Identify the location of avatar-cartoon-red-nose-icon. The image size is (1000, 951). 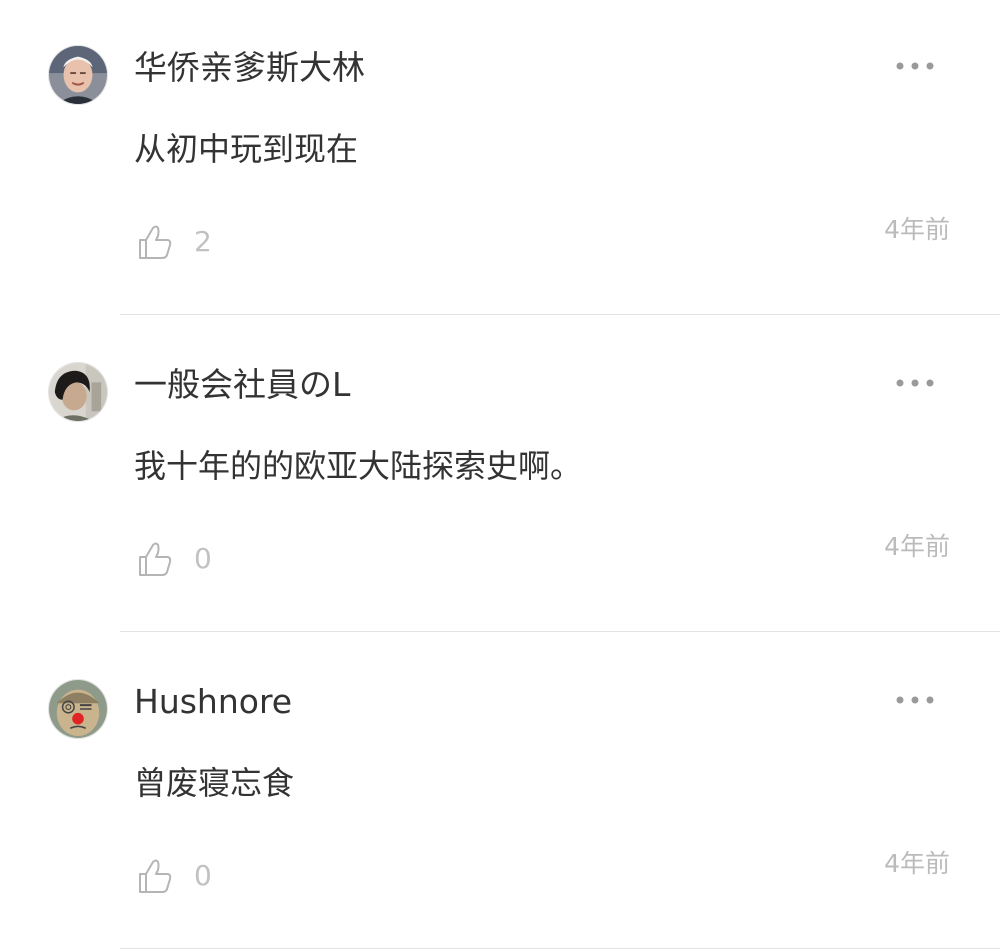
(78, 709).